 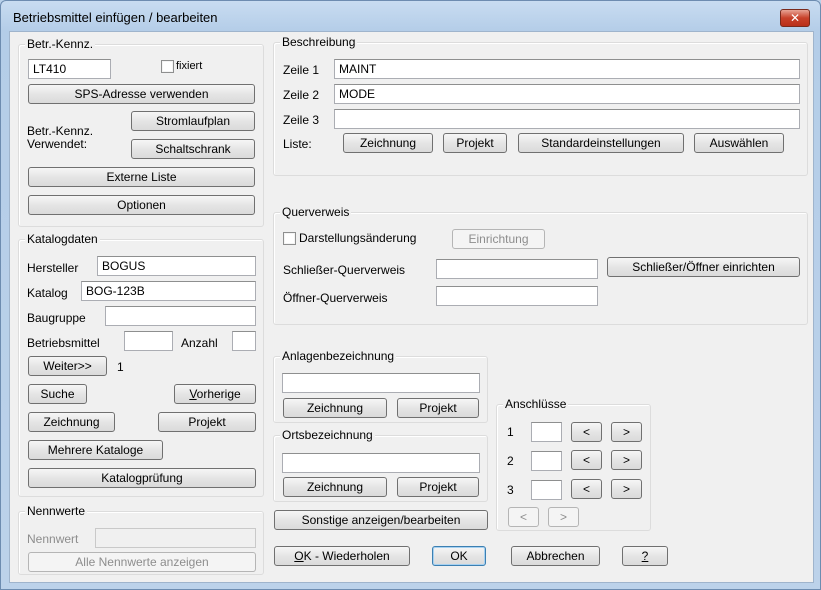 I want to click on zeile1-input: MAINT, so click(x=567, y=69).